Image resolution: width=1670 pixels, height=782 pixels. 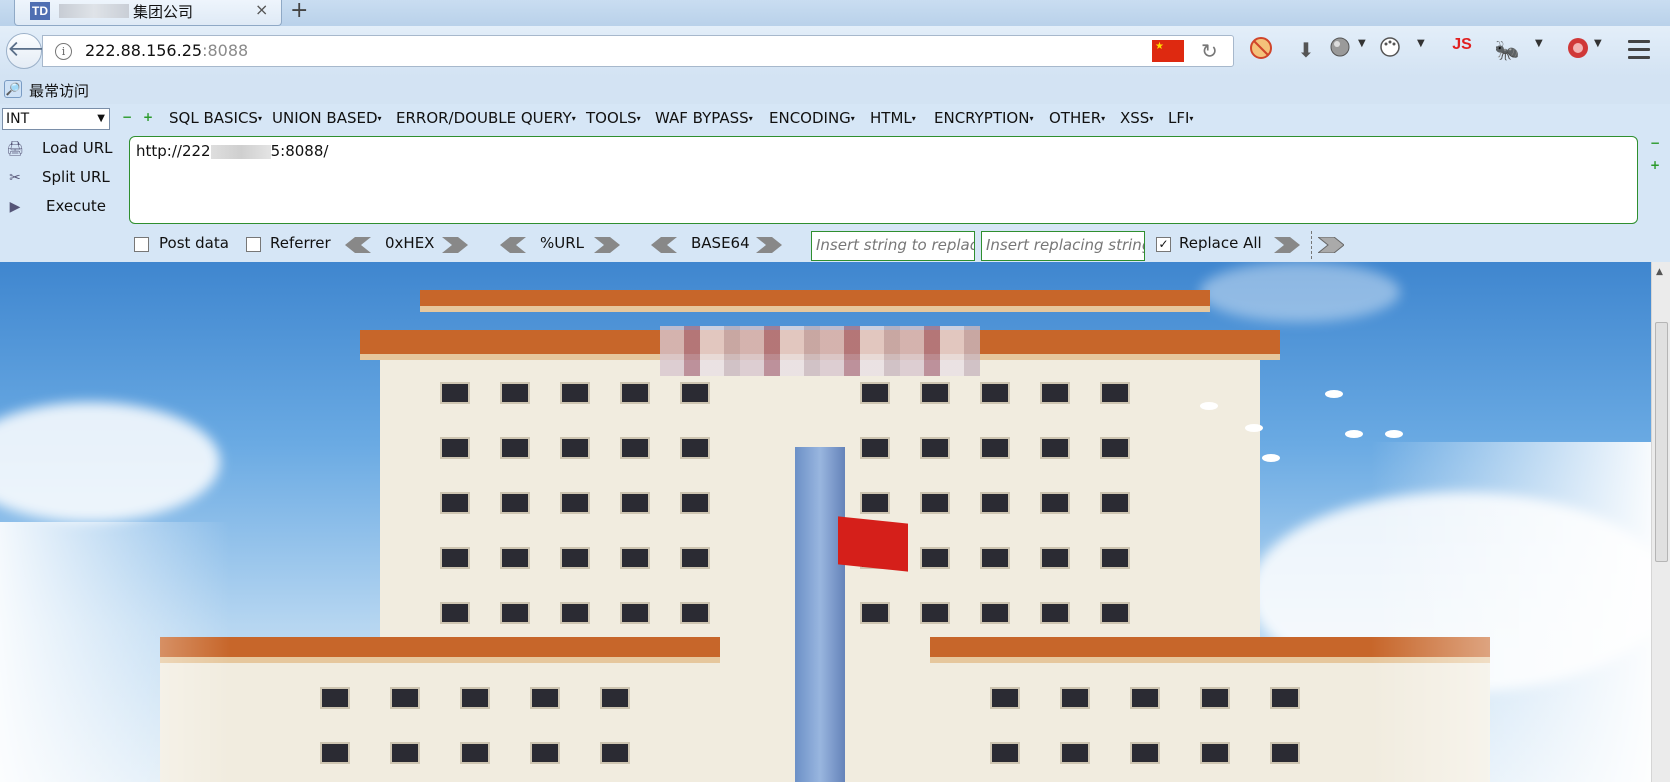 What do you see at coordinates (835, 90) in the screenshot?
I see `bookmarks-toolbar: 🔎 最常访问` at bounding box center [835, 90].